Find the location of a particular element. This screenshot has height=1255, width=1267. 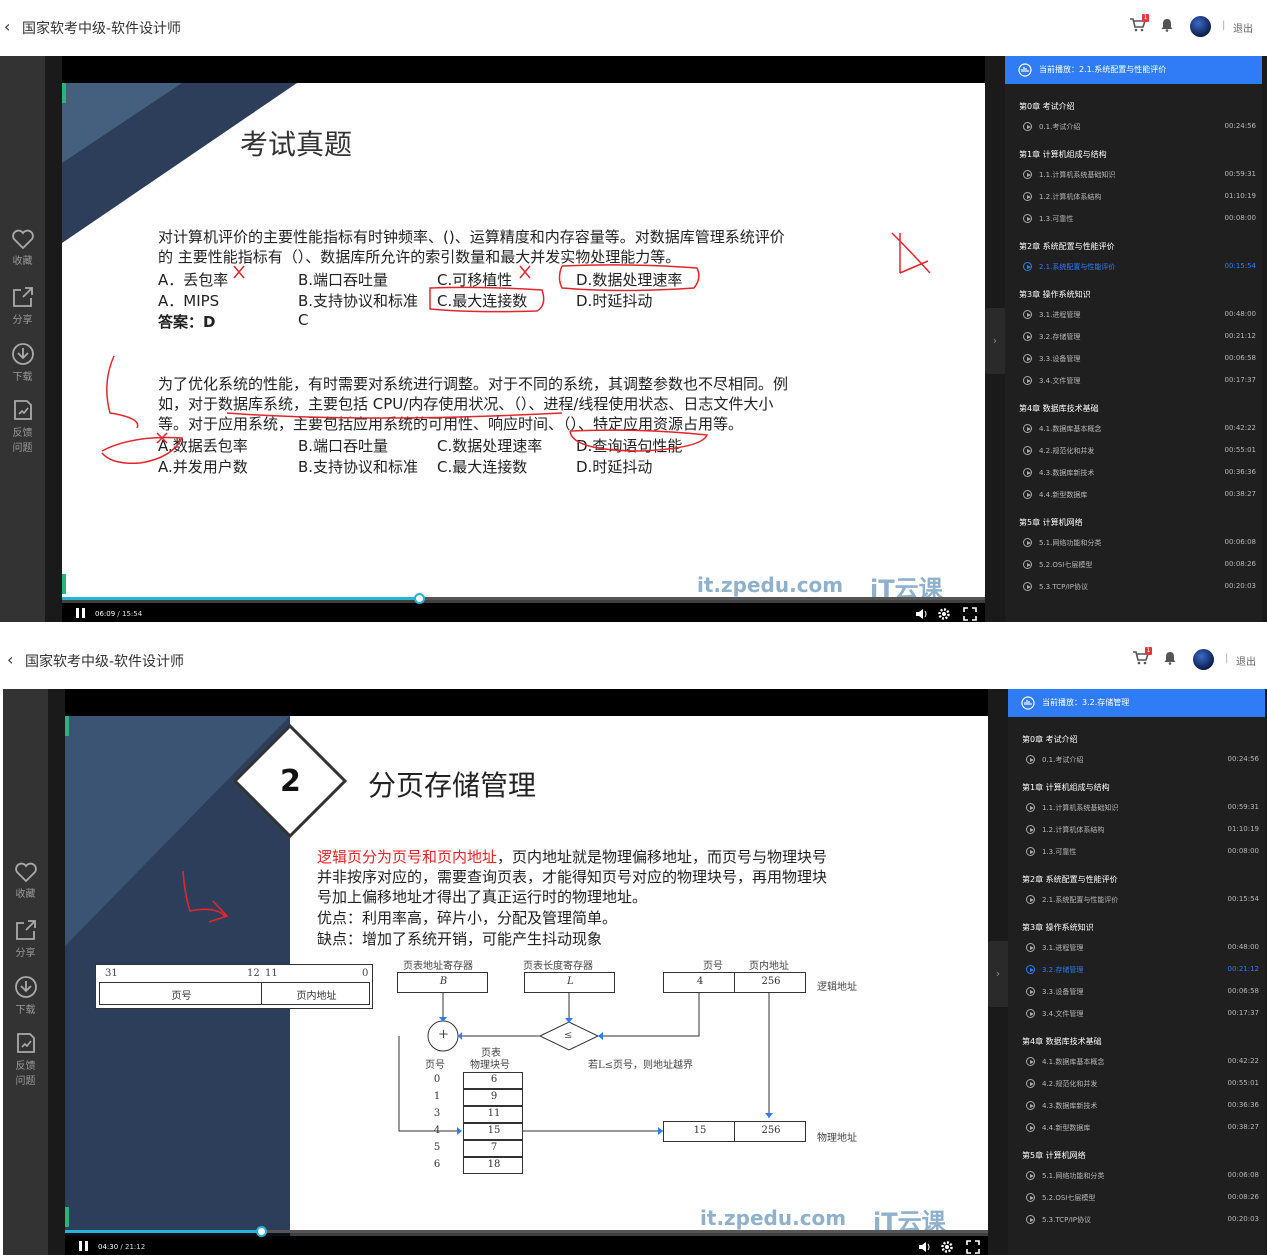

left-toolbar: 收藏 分享 下载 反馈 问题 is located at coordinates (22, 339).